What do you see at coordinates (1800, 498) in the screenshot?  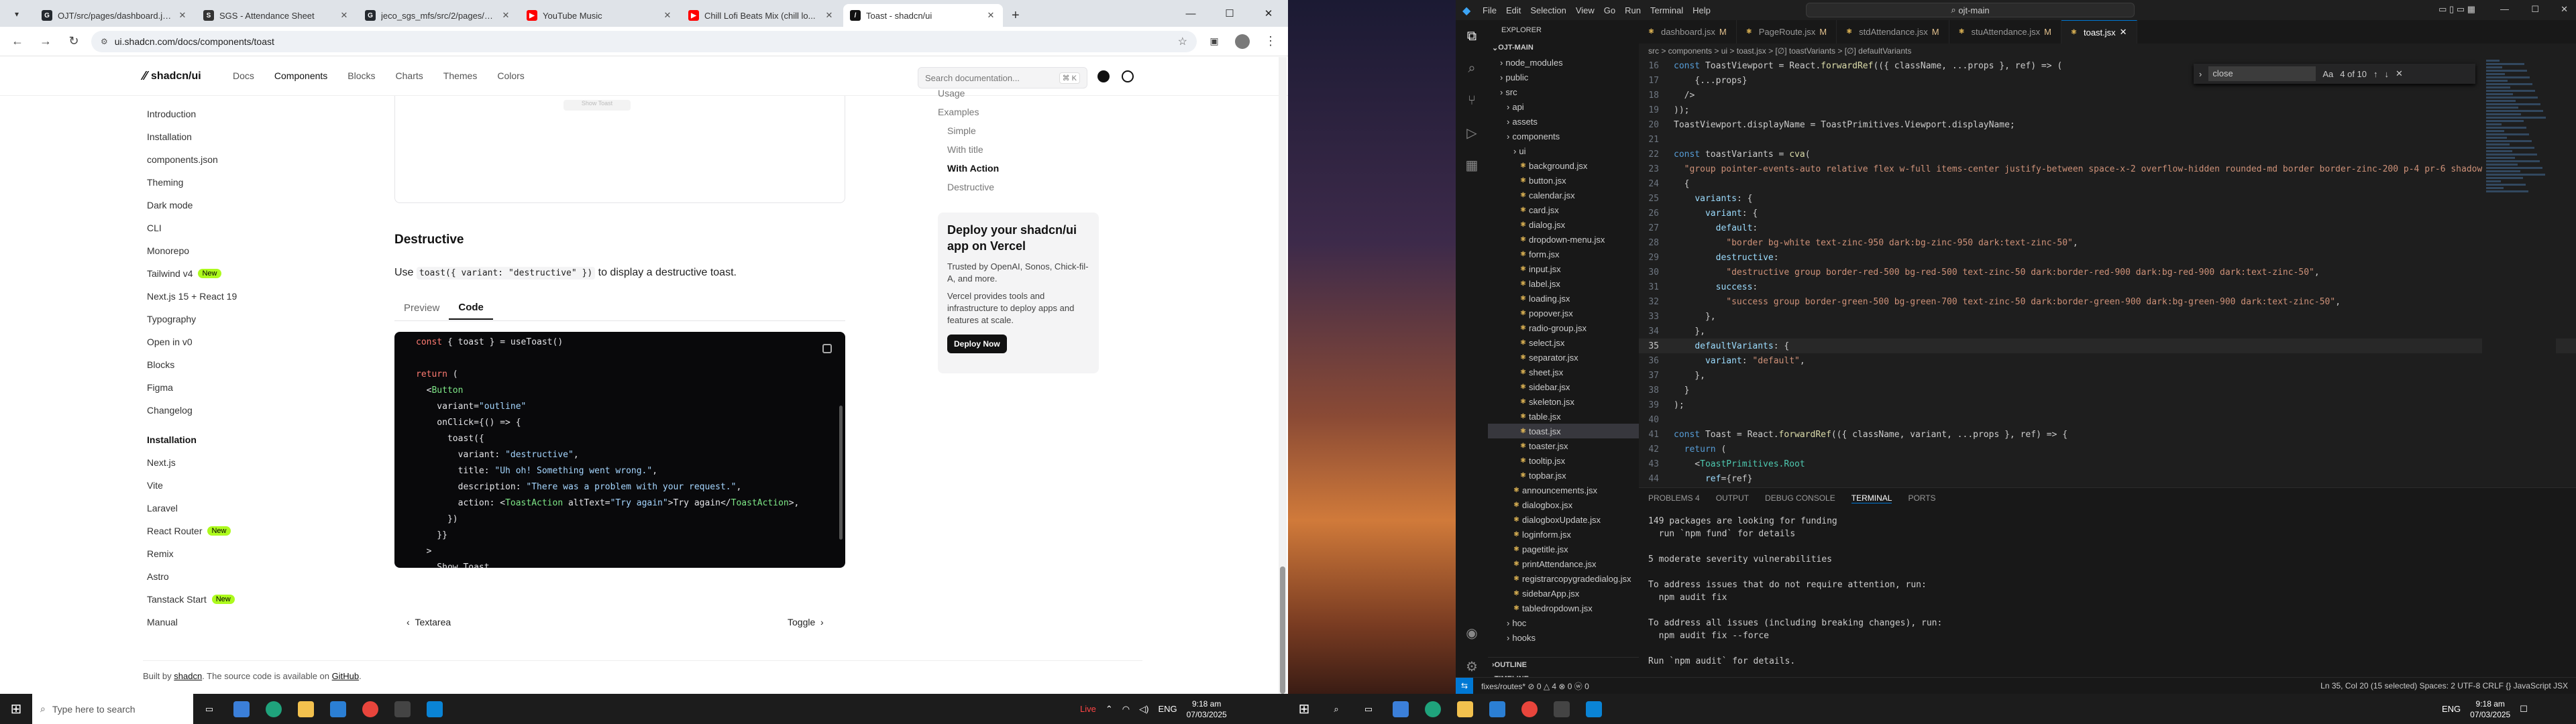 I see `panel-tab: DEBUG CONSOLE` at bounding box center [1800, 498].